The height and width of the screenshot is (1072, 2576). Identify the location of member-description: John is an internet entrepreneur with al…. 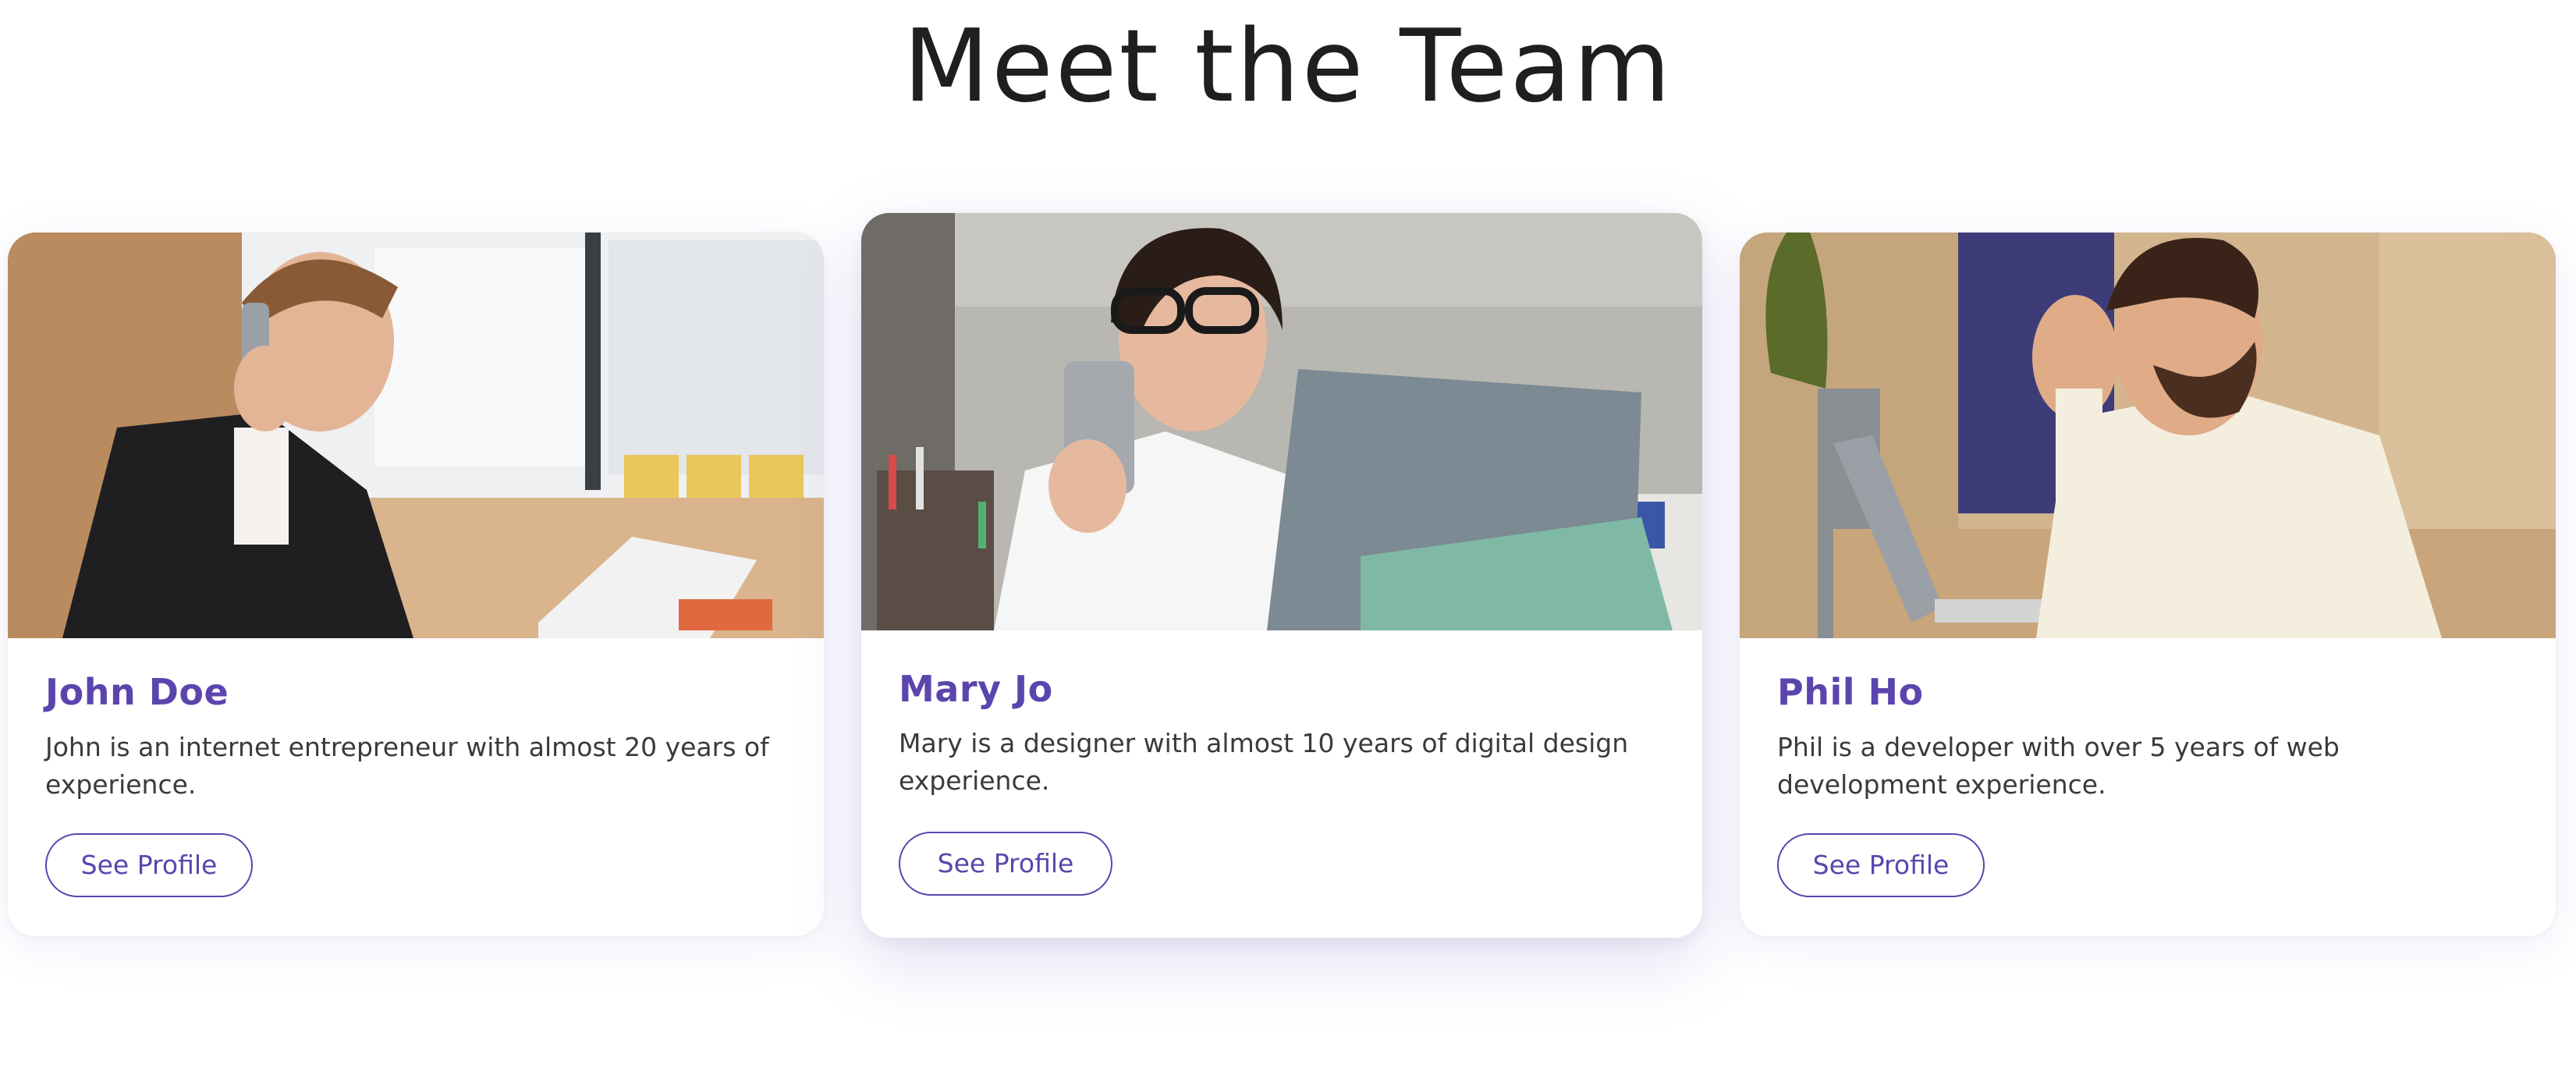
(407, 766).